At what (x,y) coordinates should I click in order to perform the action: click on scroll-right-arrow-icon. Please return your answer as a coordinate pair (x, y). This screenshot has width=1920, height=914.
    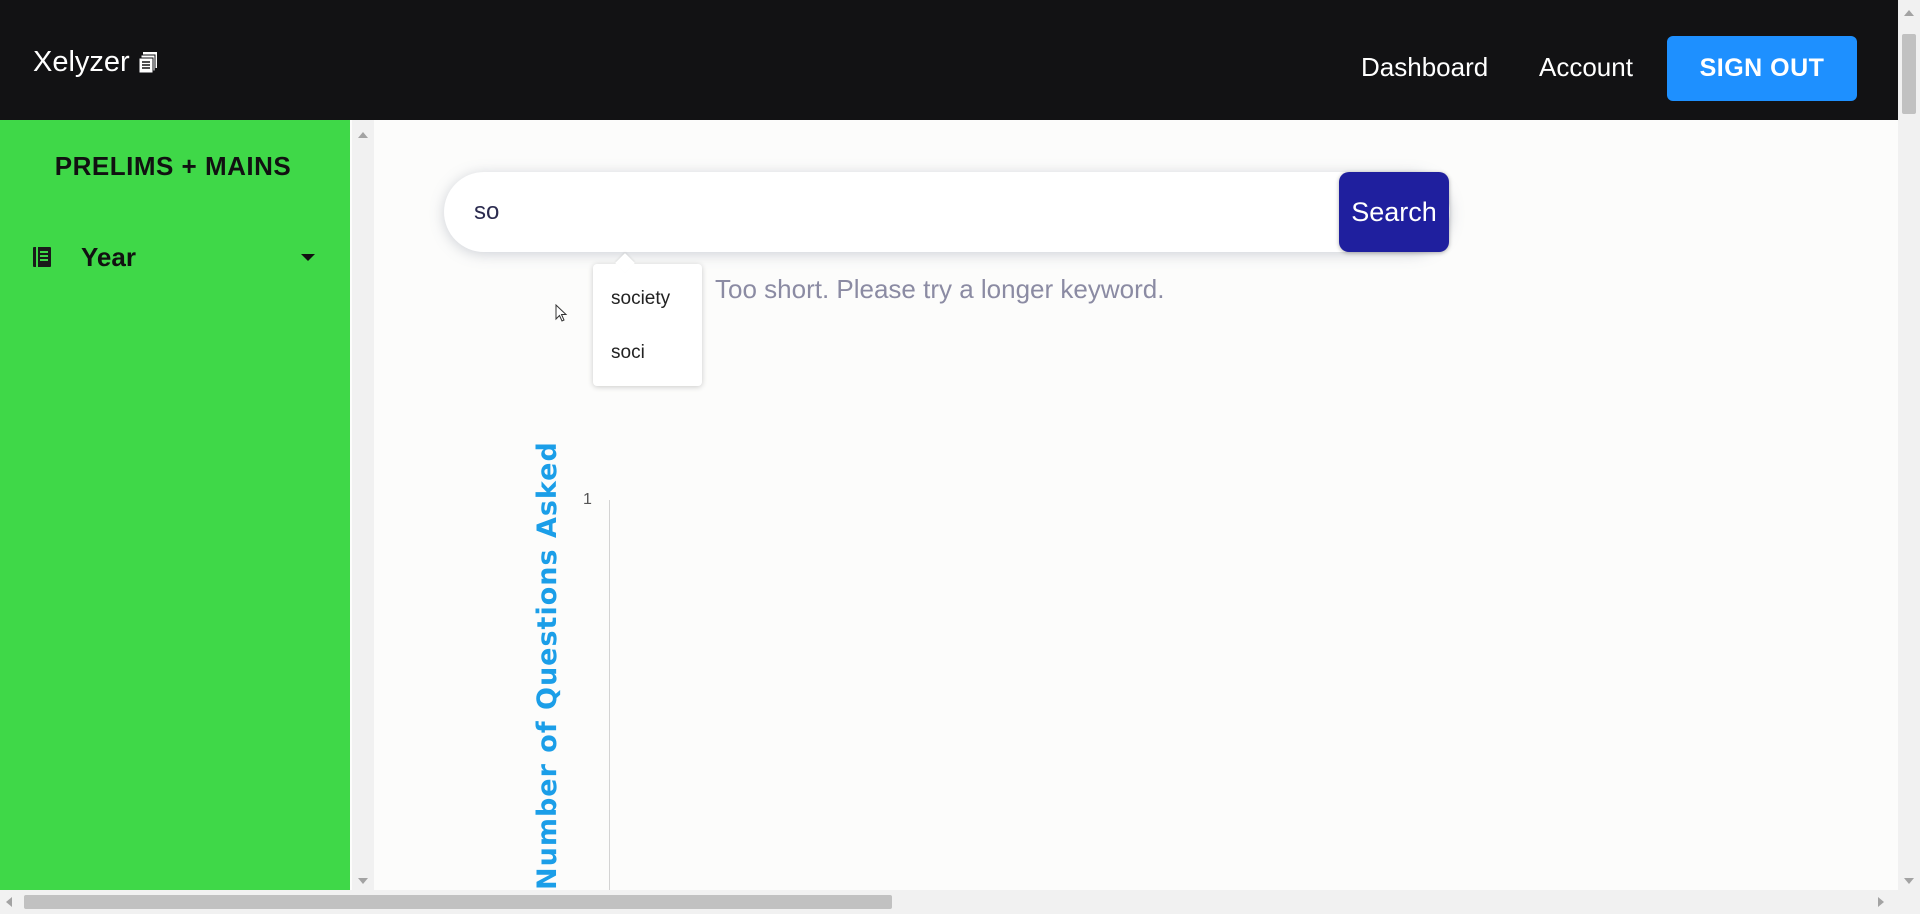
    Looking at the image, I should click on (1881, 902).